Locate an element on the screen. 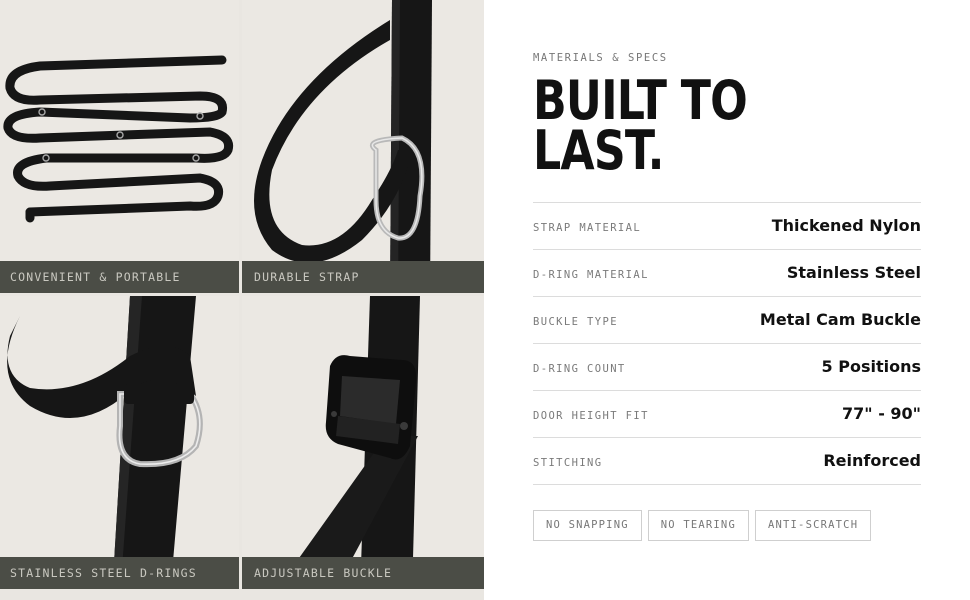  photo-stainless-d-rings: STAINLESS STEEL D-RINGS is located at coordinates (119, 442).